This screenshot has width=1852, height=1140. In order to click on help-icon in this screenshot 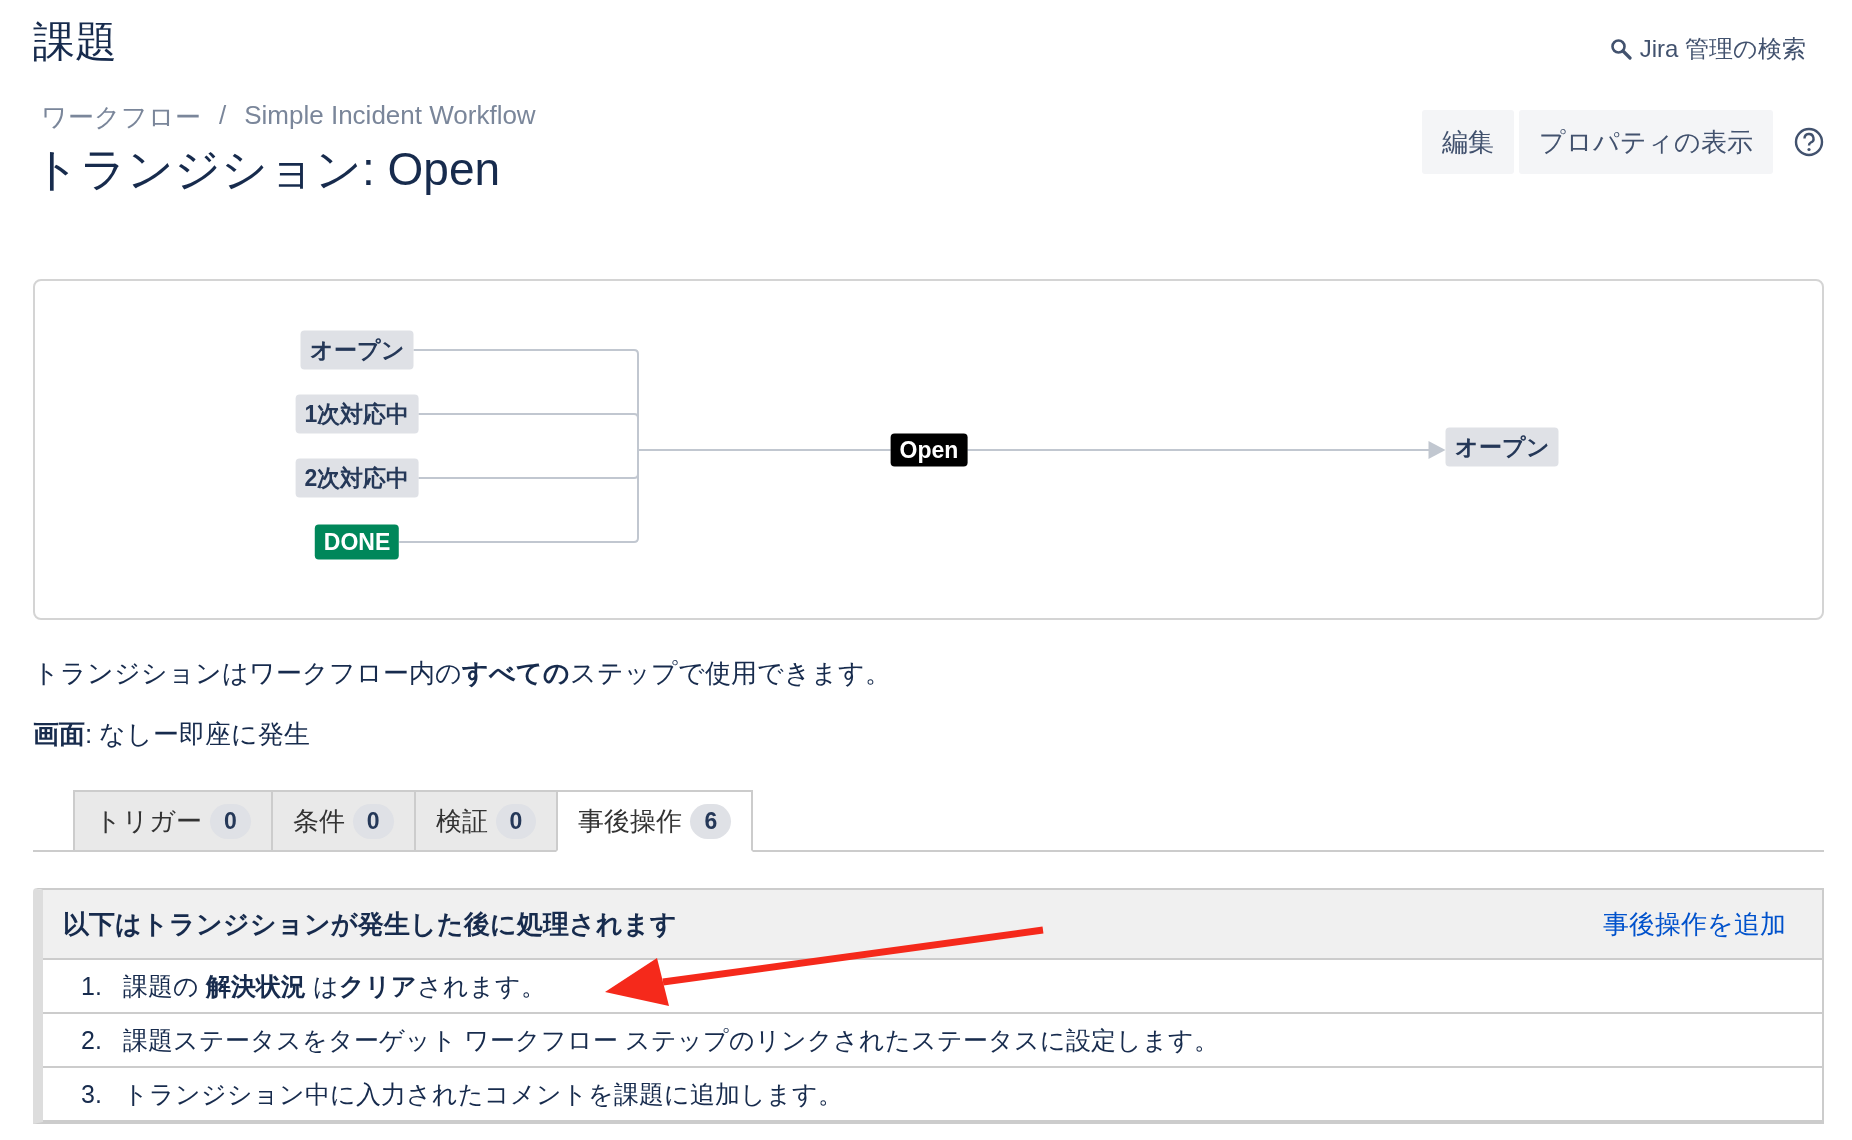, I will do `click(1809, 142)`.